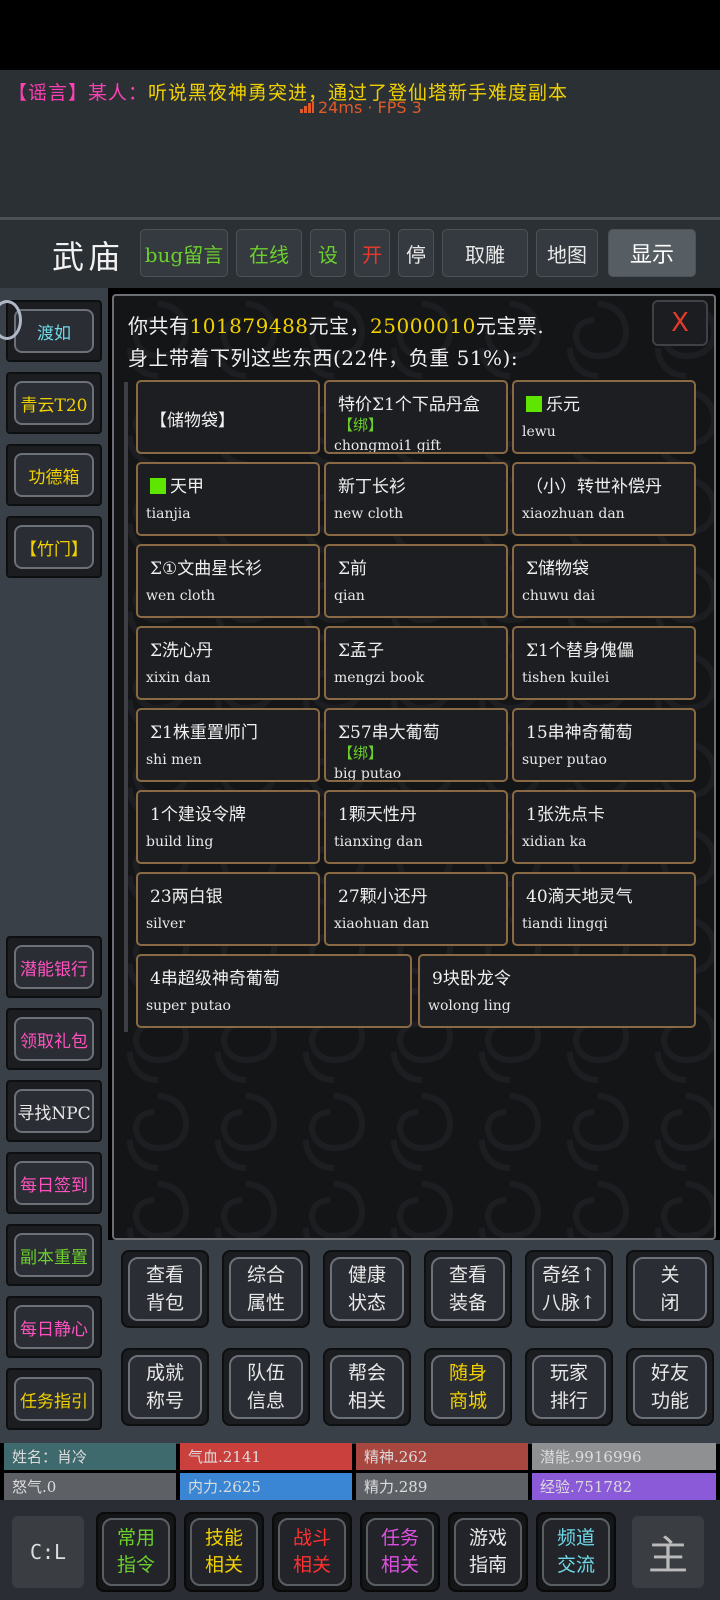 The width and height of the screenshot is (720, 1600). Describe the element at coordinates (594, 487) in the screenshot. I see `item-name: （小）转世补偿丹` at that location.